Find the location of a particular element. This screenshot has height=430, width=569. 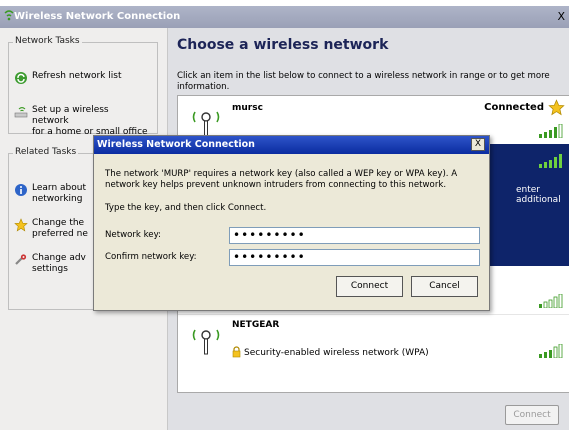

dialog-close-button: X is located at coordinates (478, 144).